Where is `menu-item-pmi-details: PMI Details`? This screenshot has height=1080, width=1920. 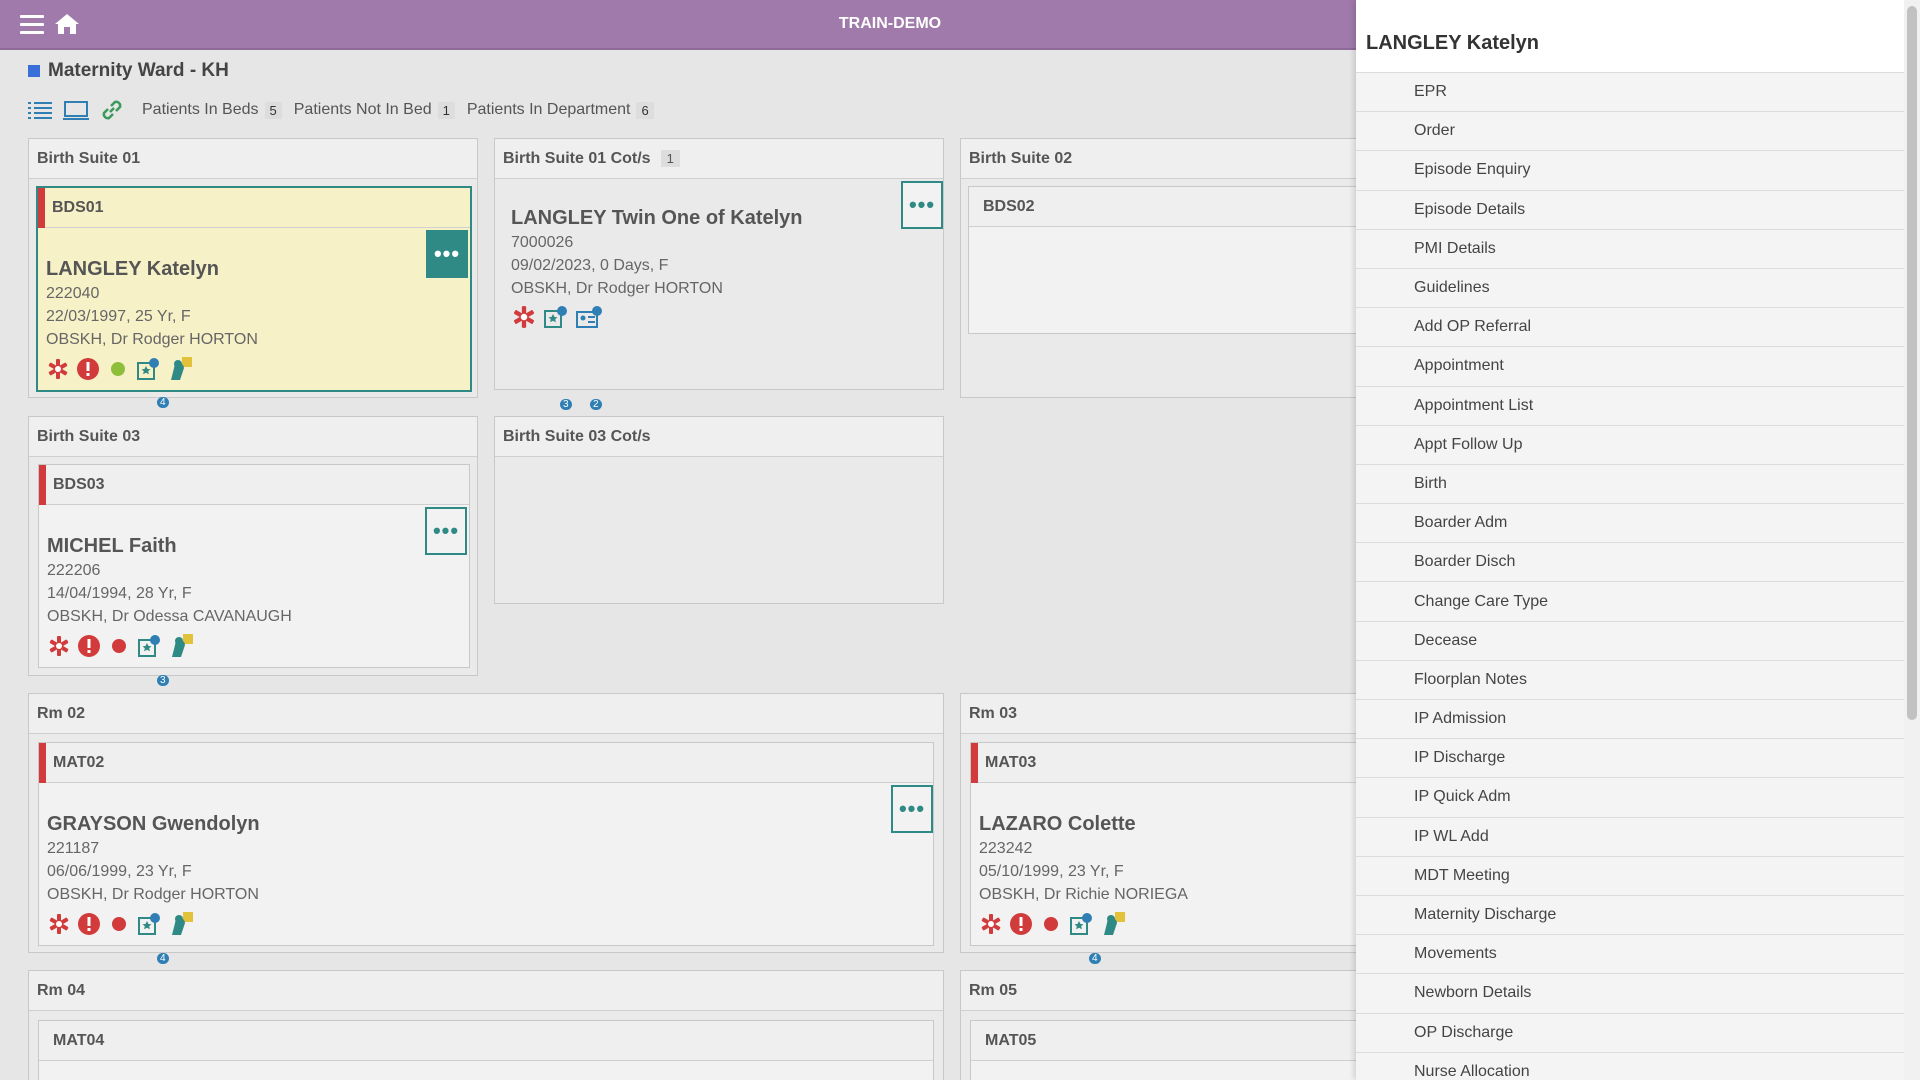 menu-item-pmi-details: PMI Details is located at coordinates (1630, 248).